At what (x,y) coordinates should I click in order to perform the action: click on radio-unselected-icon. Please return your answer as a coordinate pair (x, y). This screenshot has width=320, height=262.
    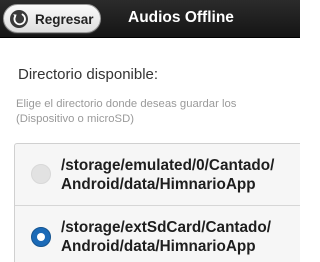
    Looking at the image, I should click on (41, 174).